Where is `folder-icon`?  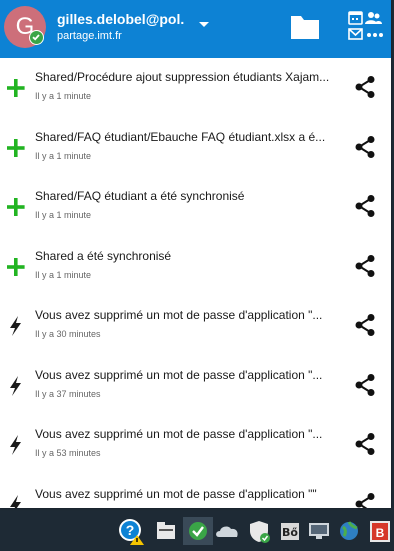
folder-icon is located at coordinates (305, 27).